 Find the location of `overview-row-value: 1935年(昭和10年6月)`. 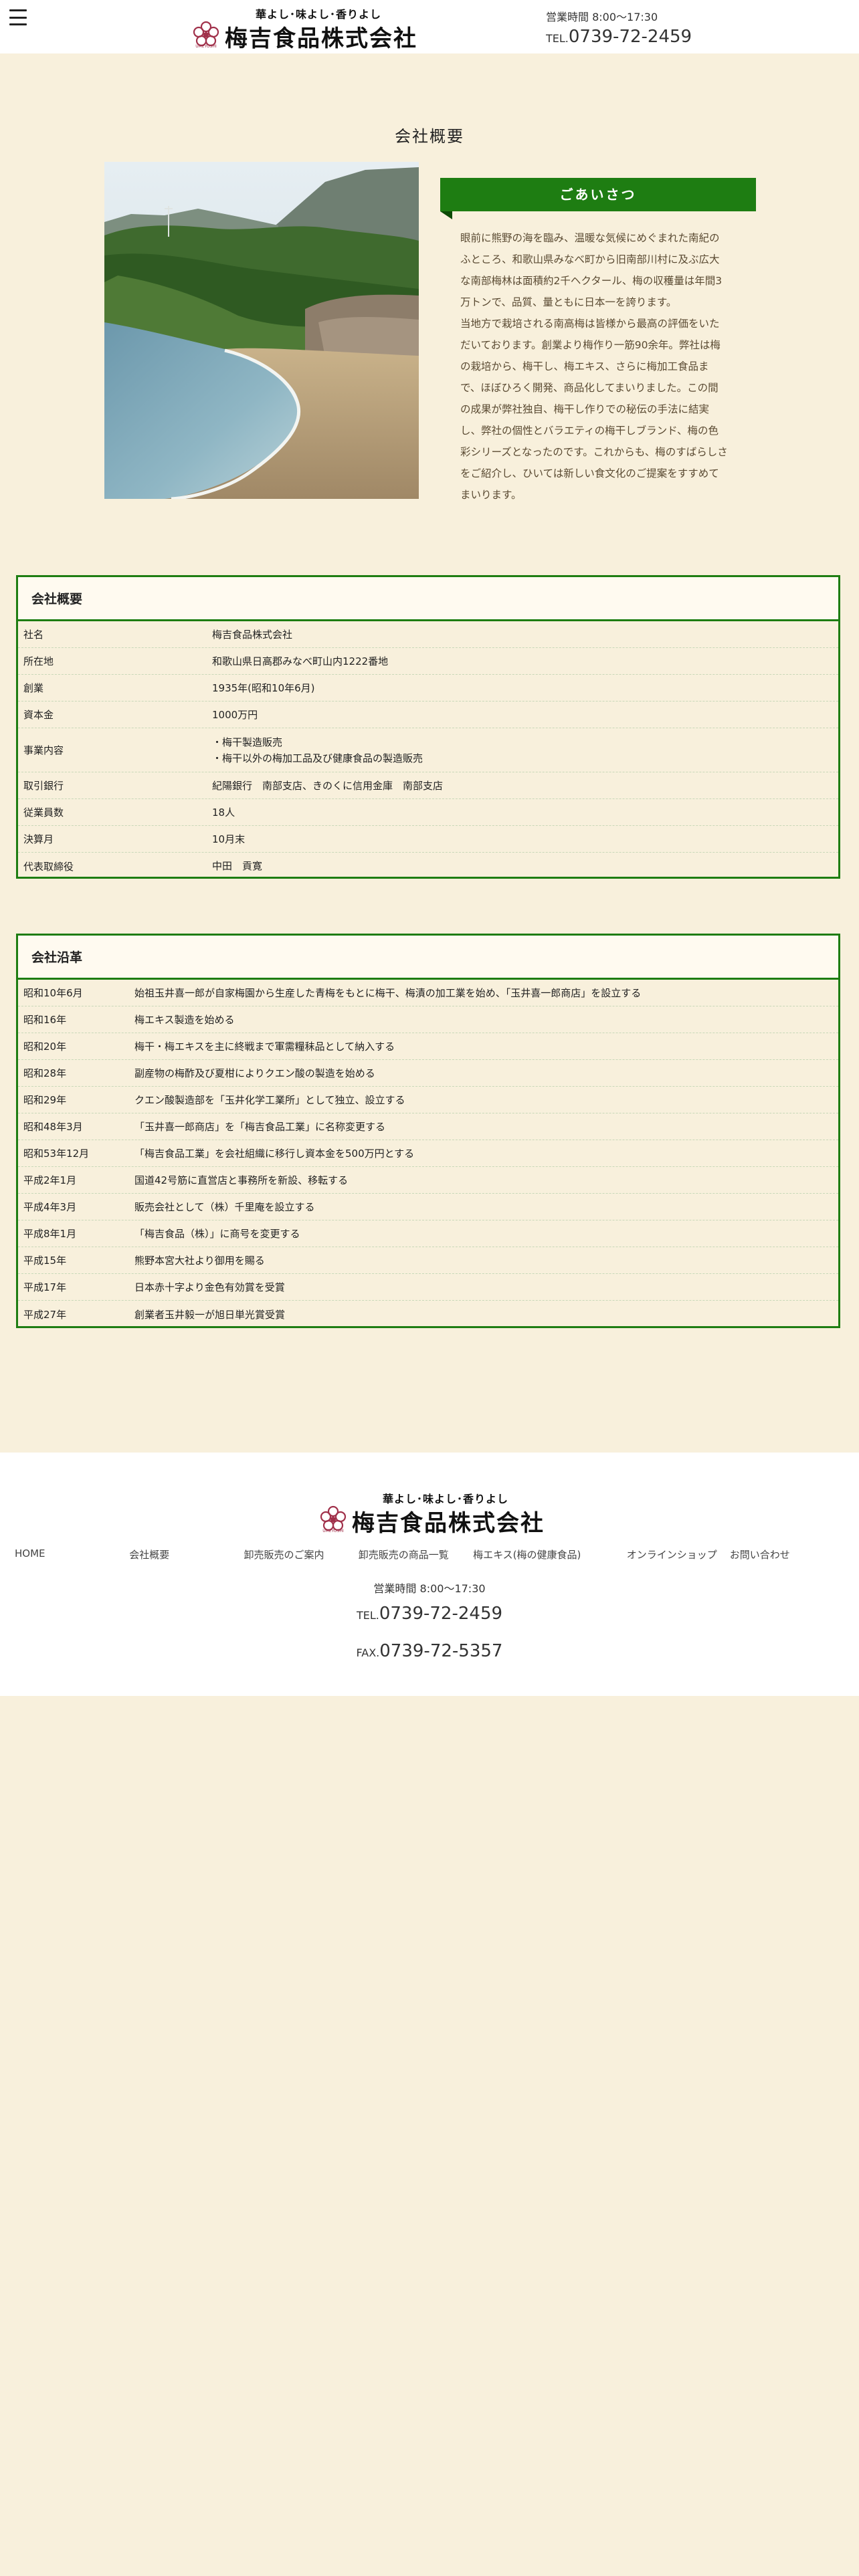

overview-row-value: 1935年(昭和10年6月) is located at coordinates (525, 688).